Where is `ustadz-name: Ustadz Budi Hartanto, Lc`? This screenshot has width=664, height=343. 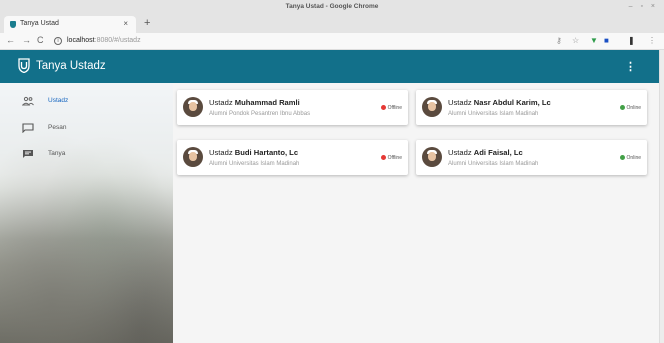
ustadz-name: Ustadz Budi Hartanto, Lc is located at coordinates (254, 152).